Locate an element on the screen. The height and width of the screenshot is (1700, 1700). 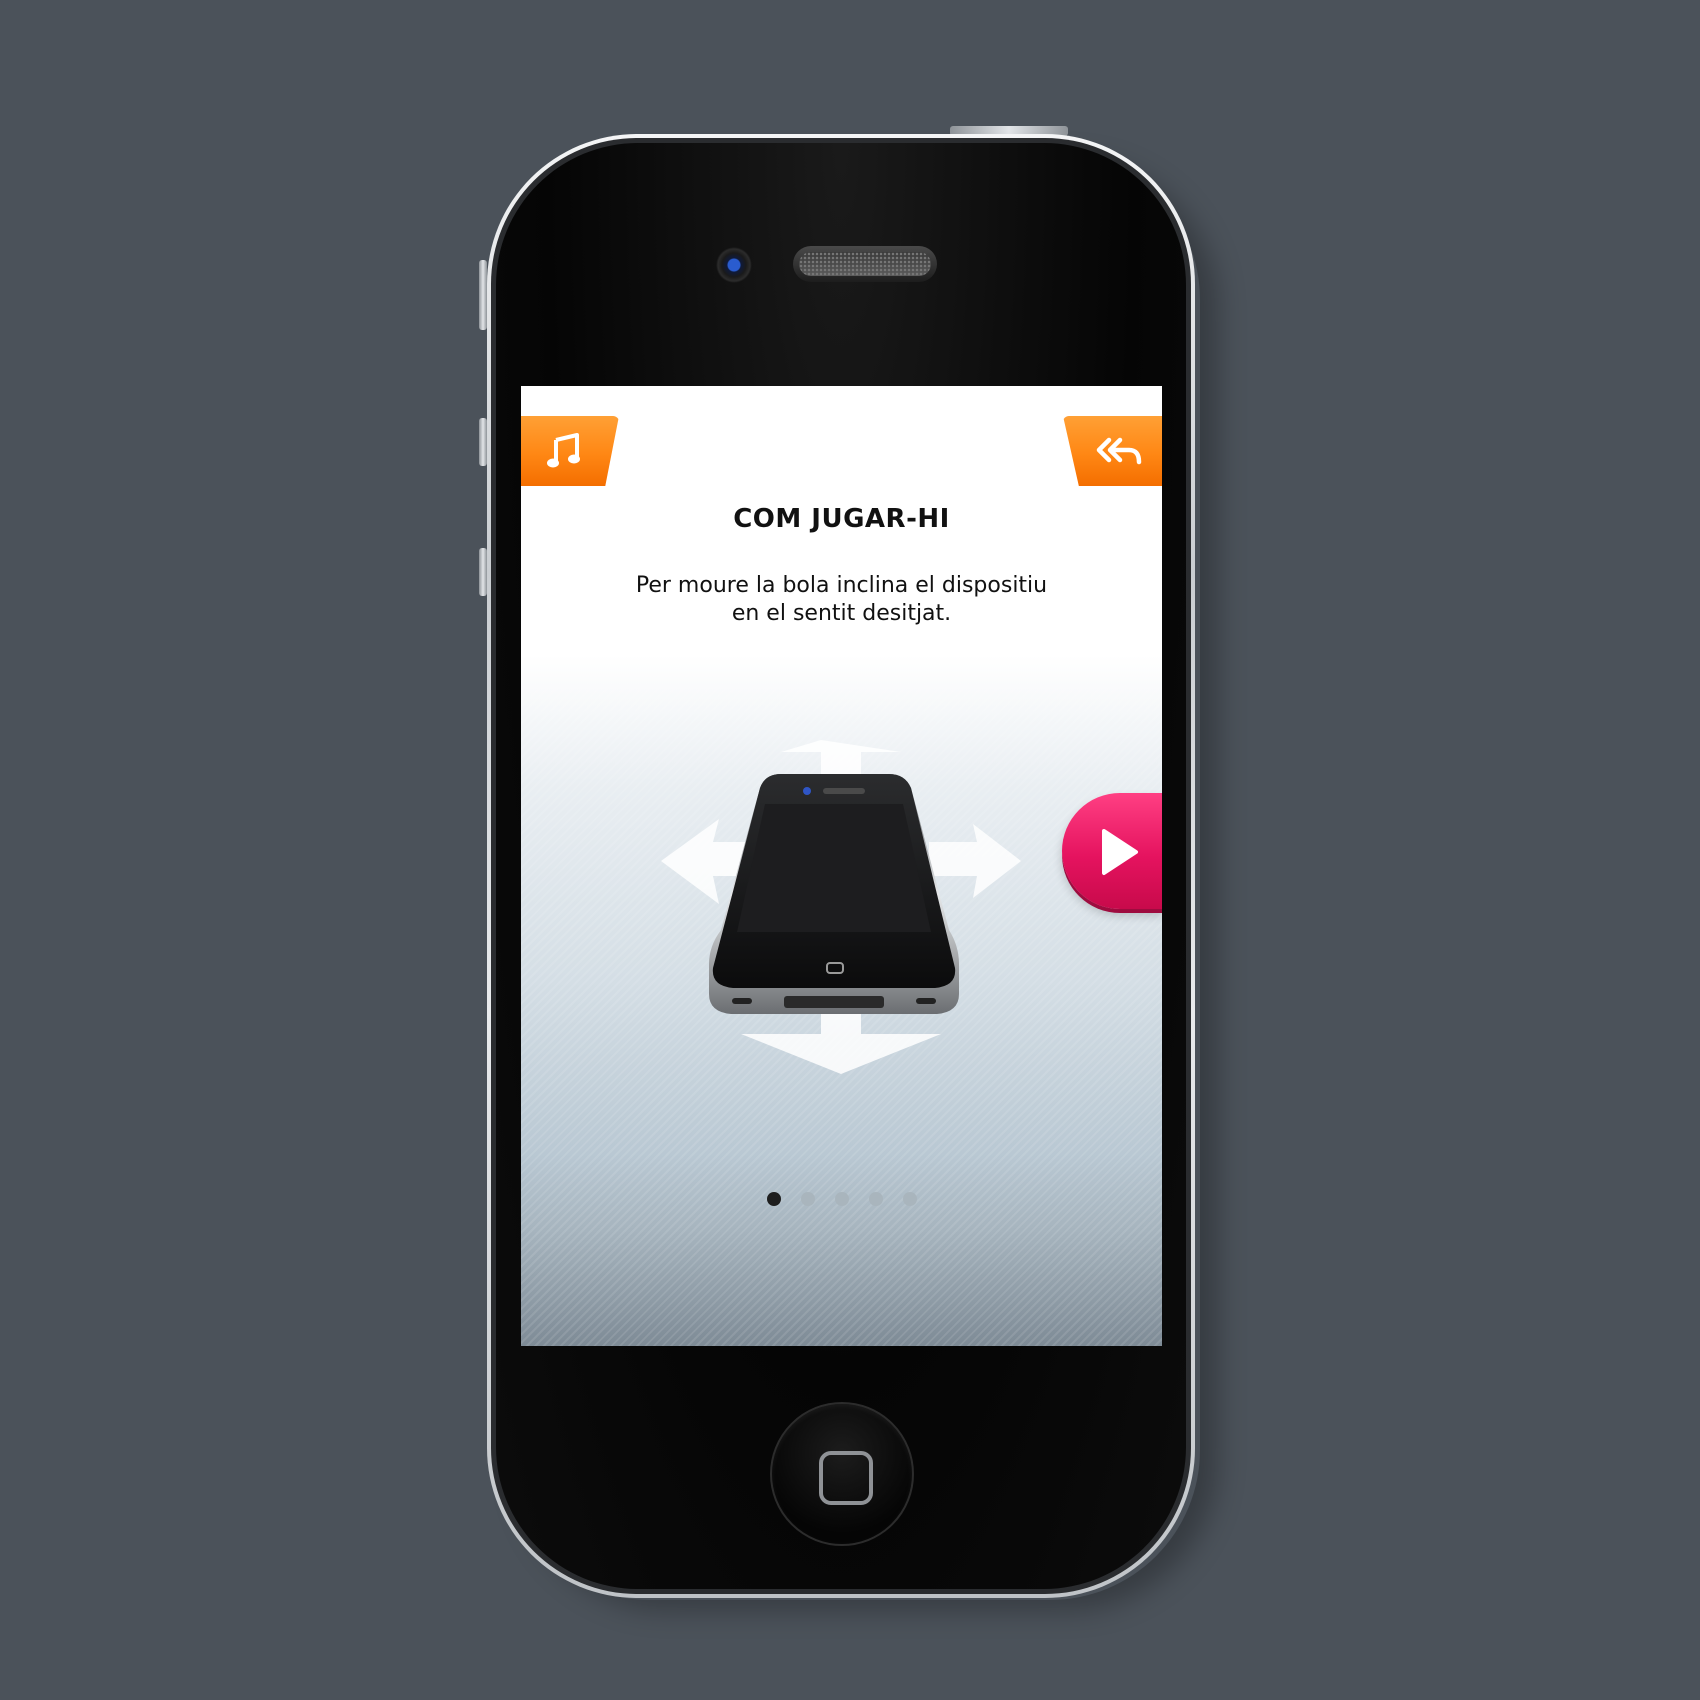
tilt-device-illustration is located at coordinates (841, 907).